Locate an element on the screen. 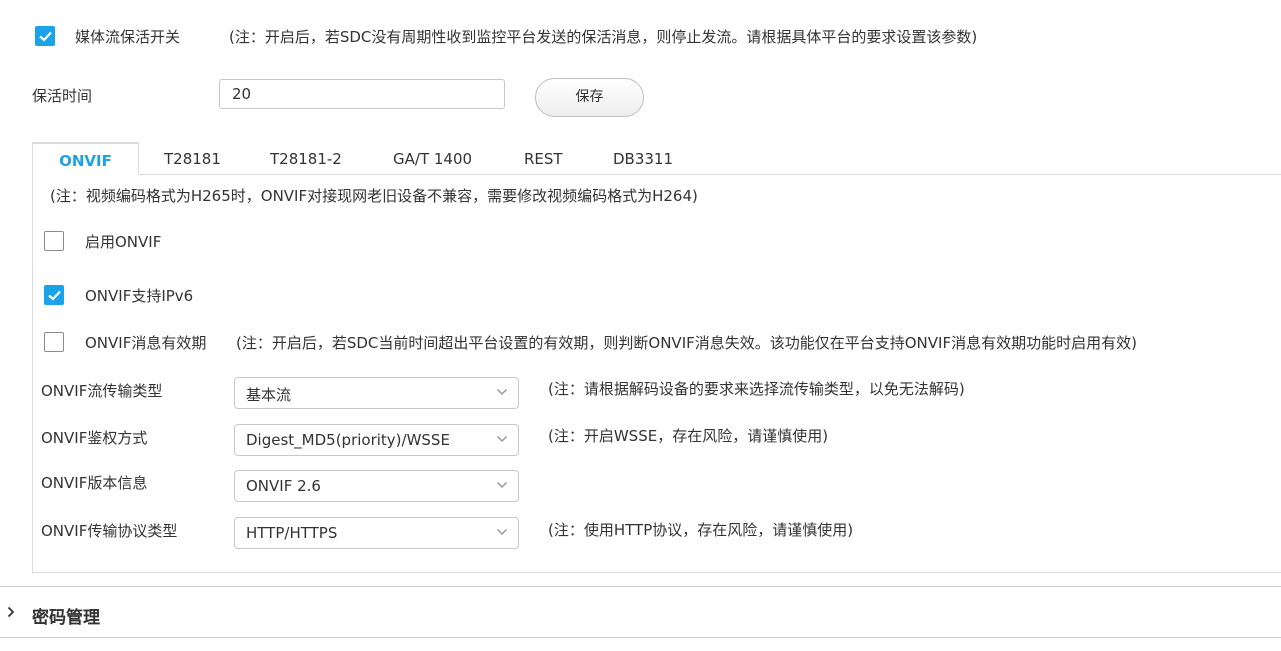 This screenshot has height=651, width=1281. version-value: ONVIF 2.6 is located at coordinates (283, 486).